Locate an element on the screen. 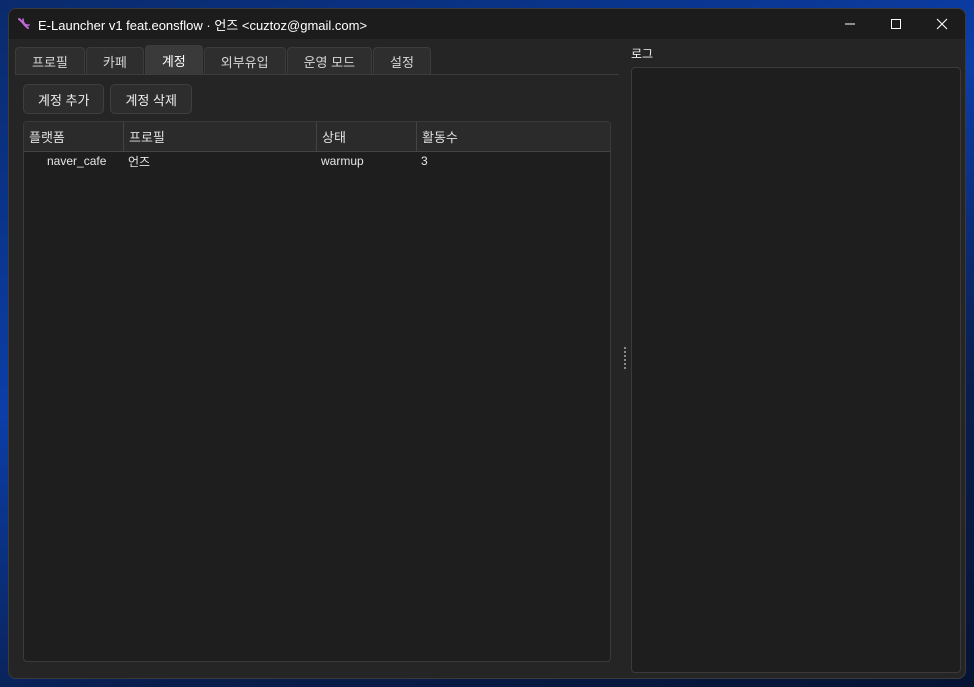 The width and height of the screenshot is (974, 687). tab-external-inflow: 외부유입 is located at coordinates (244, 61).